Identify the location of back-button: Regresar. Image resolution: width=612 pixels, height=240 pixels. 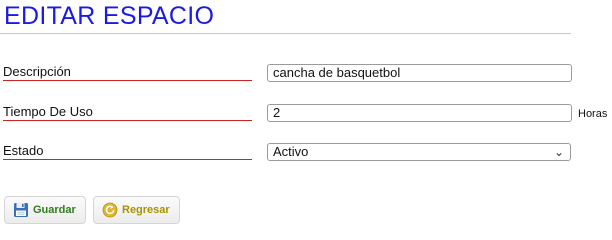
(136, 210).